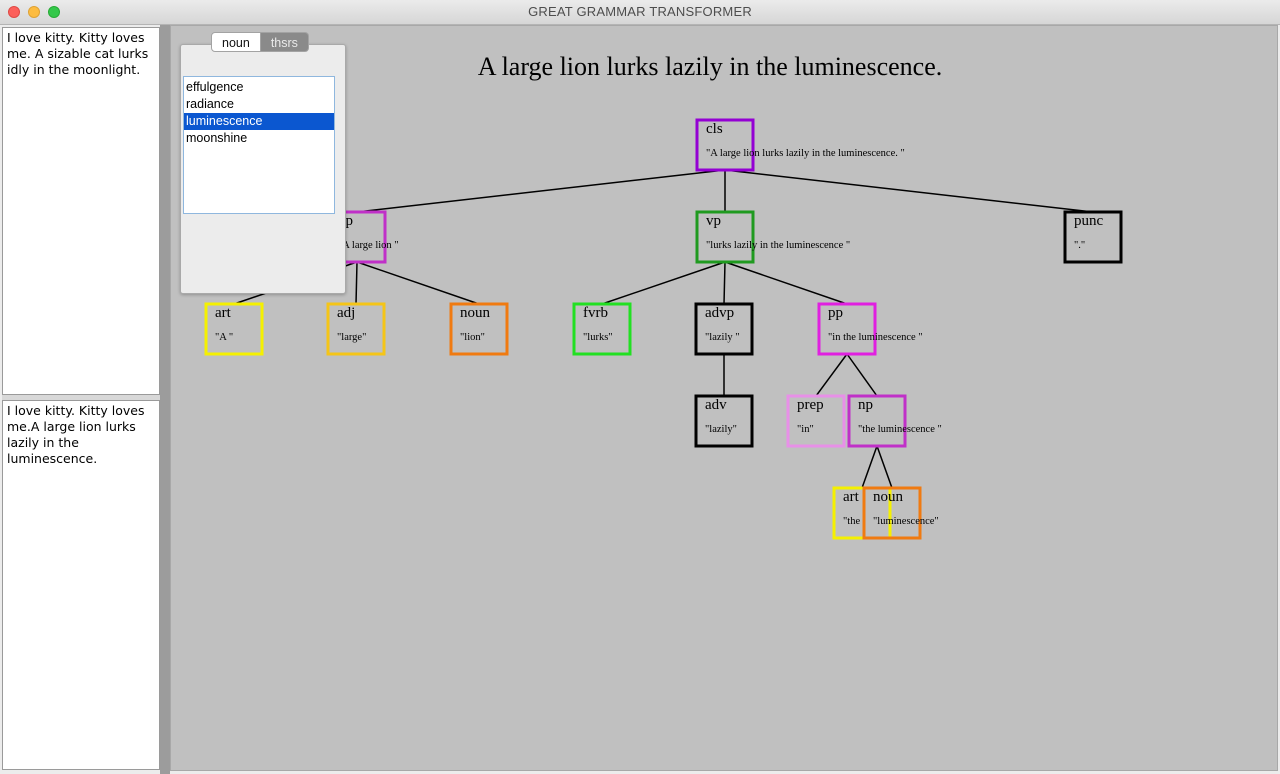 The width and height of the screenshot is (1280, 774). What do you see at coordinates (778, 245) in the screenshot?
I see `node-phrase: "lurks lazily in the luminescence "` at bounding box center [778, 245].